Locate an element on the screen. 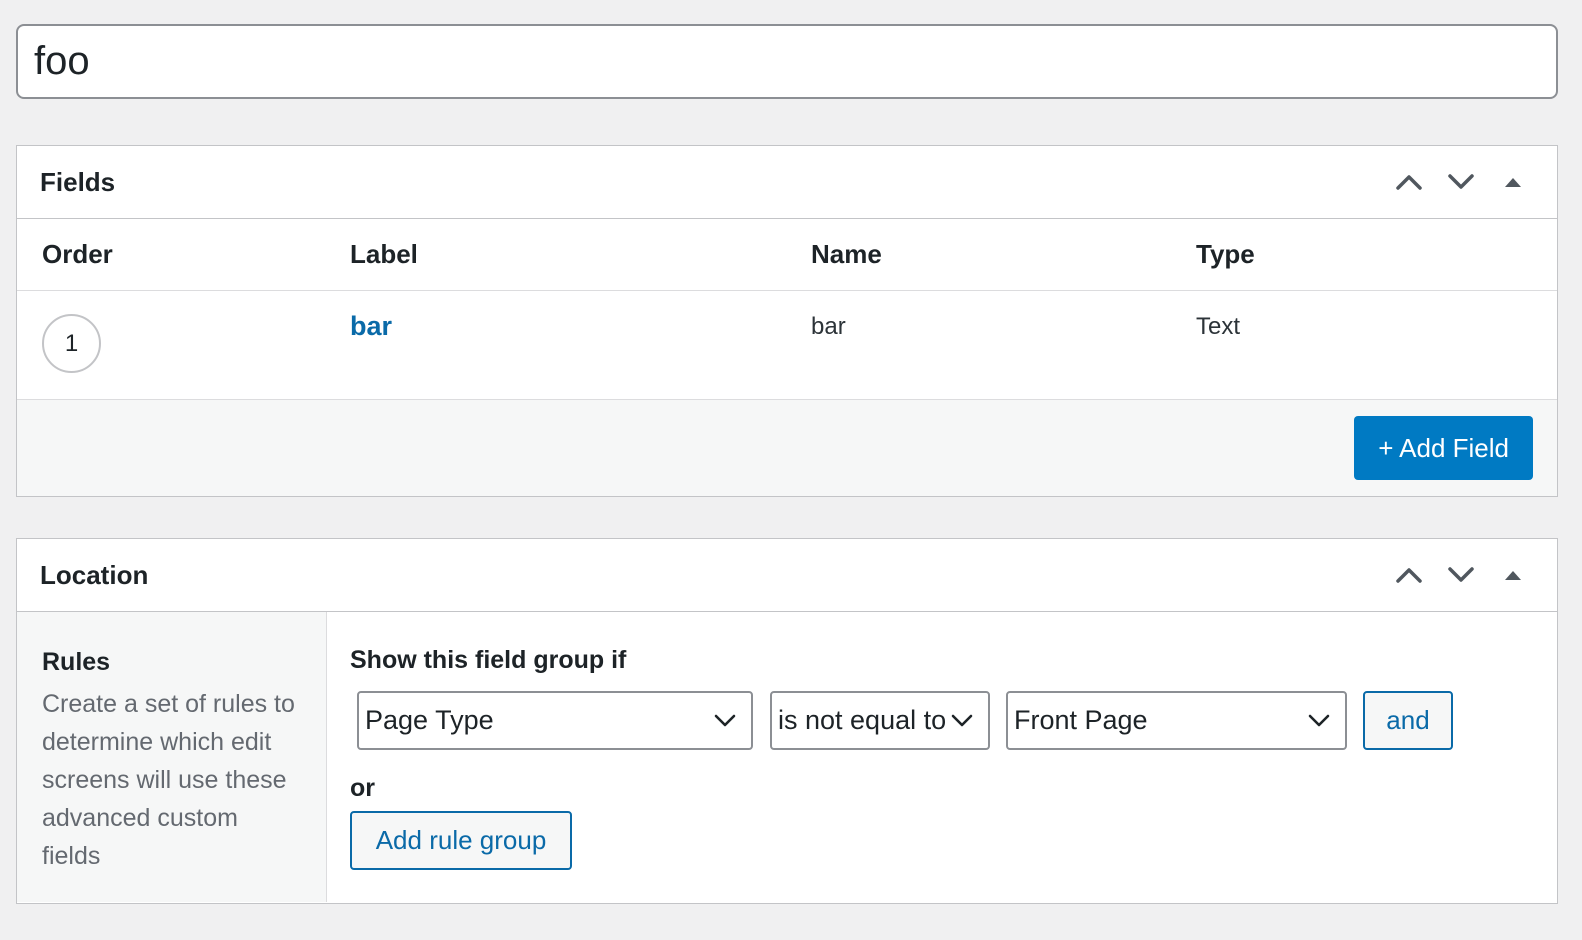 The height and width of the screenshot is (940, 1582). fields-toggle-button is located at coordinates (1513, 182).